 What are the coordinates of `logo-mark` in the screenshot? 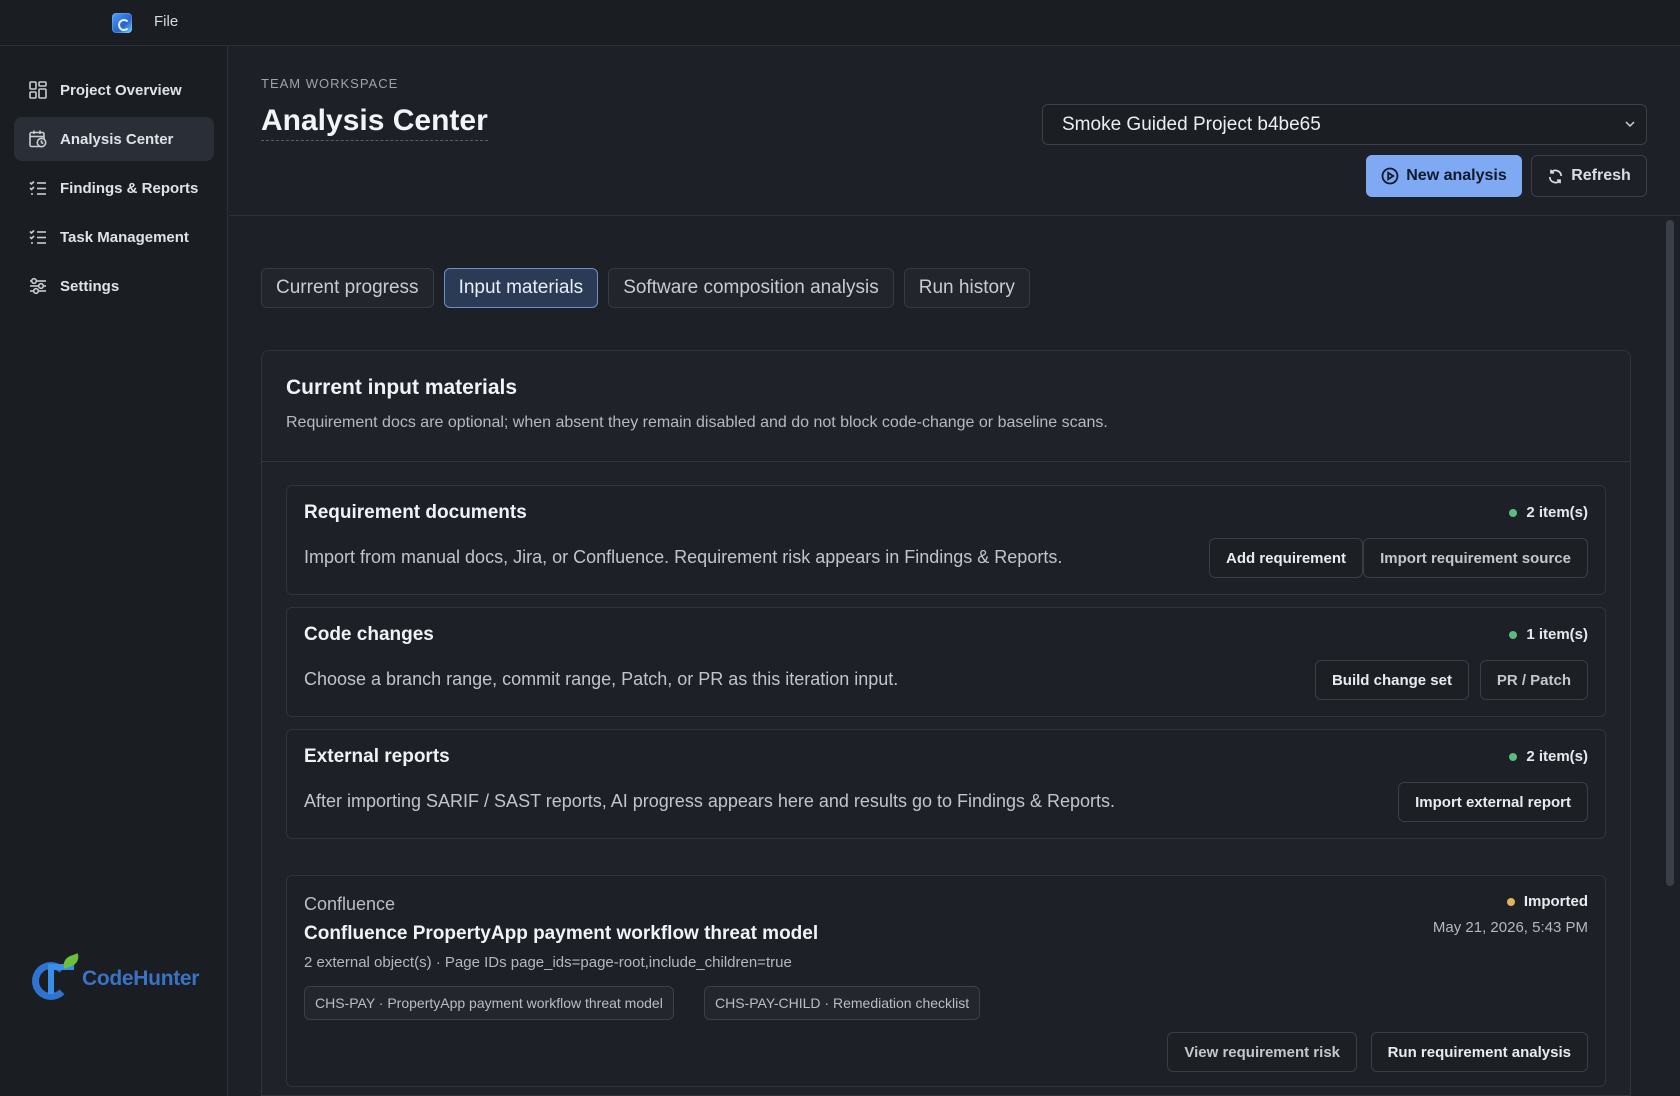 It's located at (59, 977).